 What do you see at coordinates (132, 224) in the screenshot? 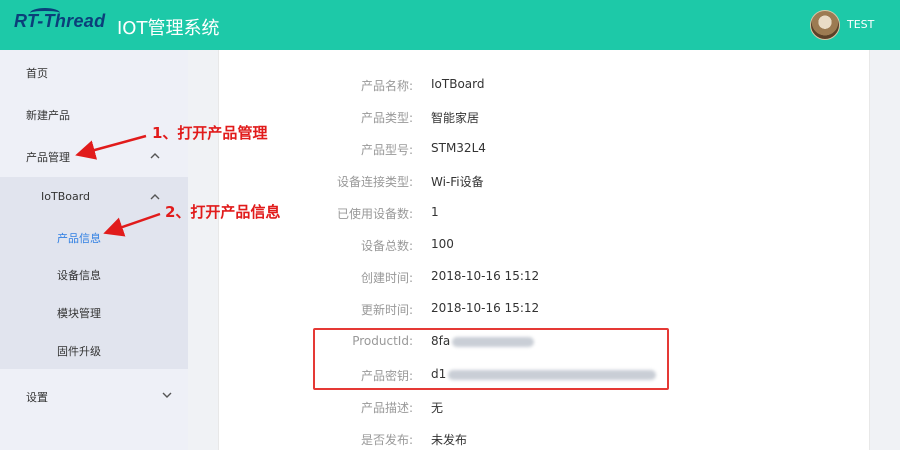
I see `arrow-to-product-info` at bounding box center [132, 224].